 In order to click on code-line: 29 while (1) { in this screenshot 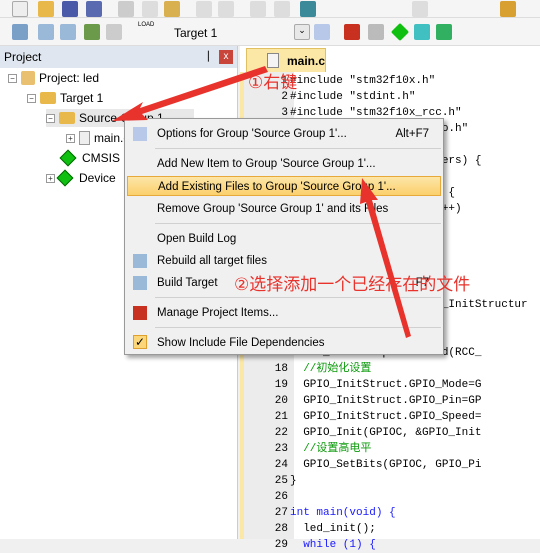, I will do `click(388, 545)`.